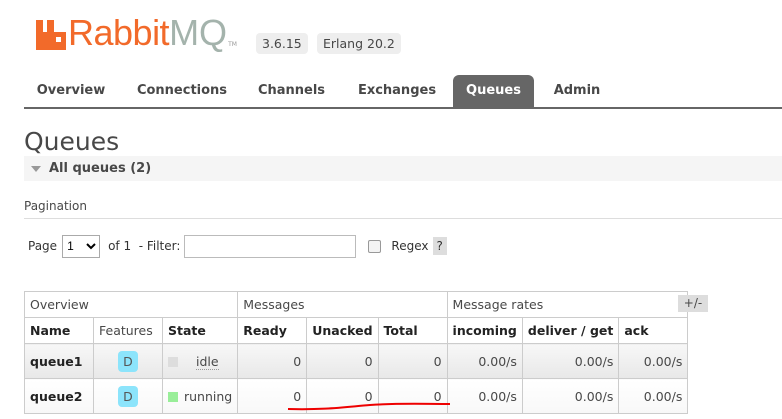 Image resolution: width=782 pixels, height=419 pixels. What do you see at coordinates (128, 330) in the screenshot?
I see `col-features: Features` at bounding box center [128, 330].